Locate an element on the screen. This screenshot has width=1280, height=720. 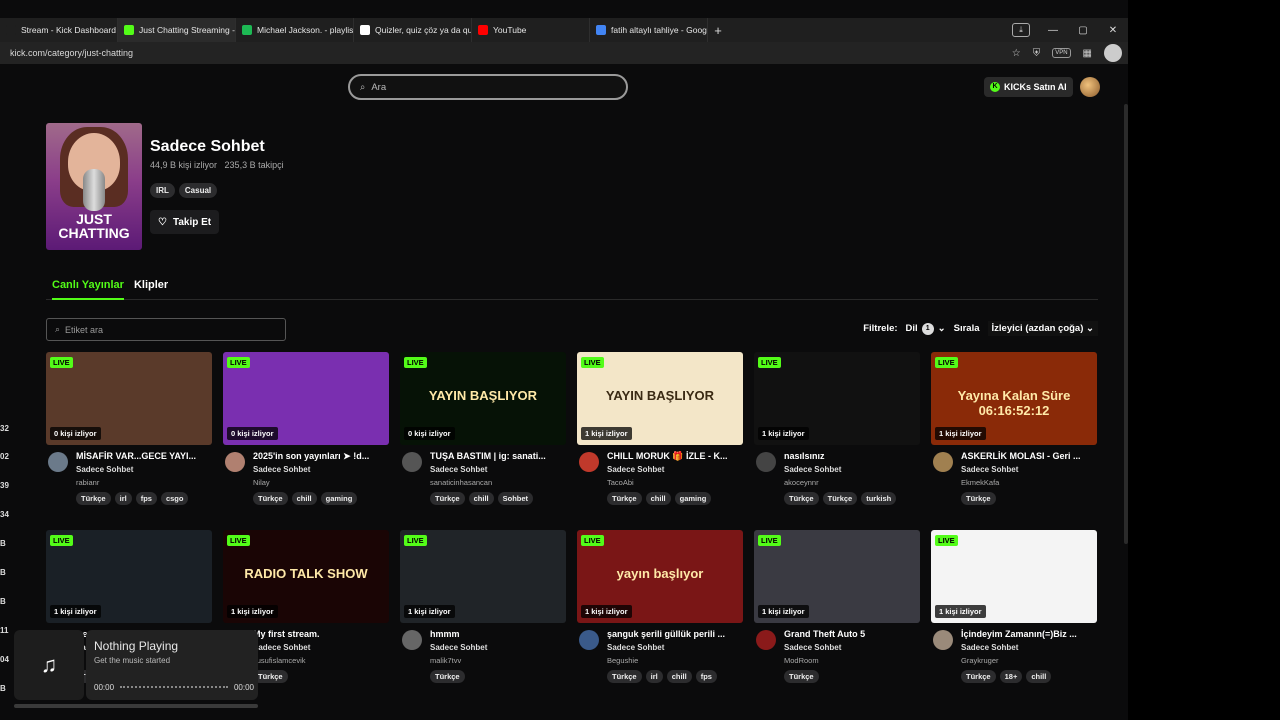
close-window-button: ✕ is located at coordinates (1113, 30).